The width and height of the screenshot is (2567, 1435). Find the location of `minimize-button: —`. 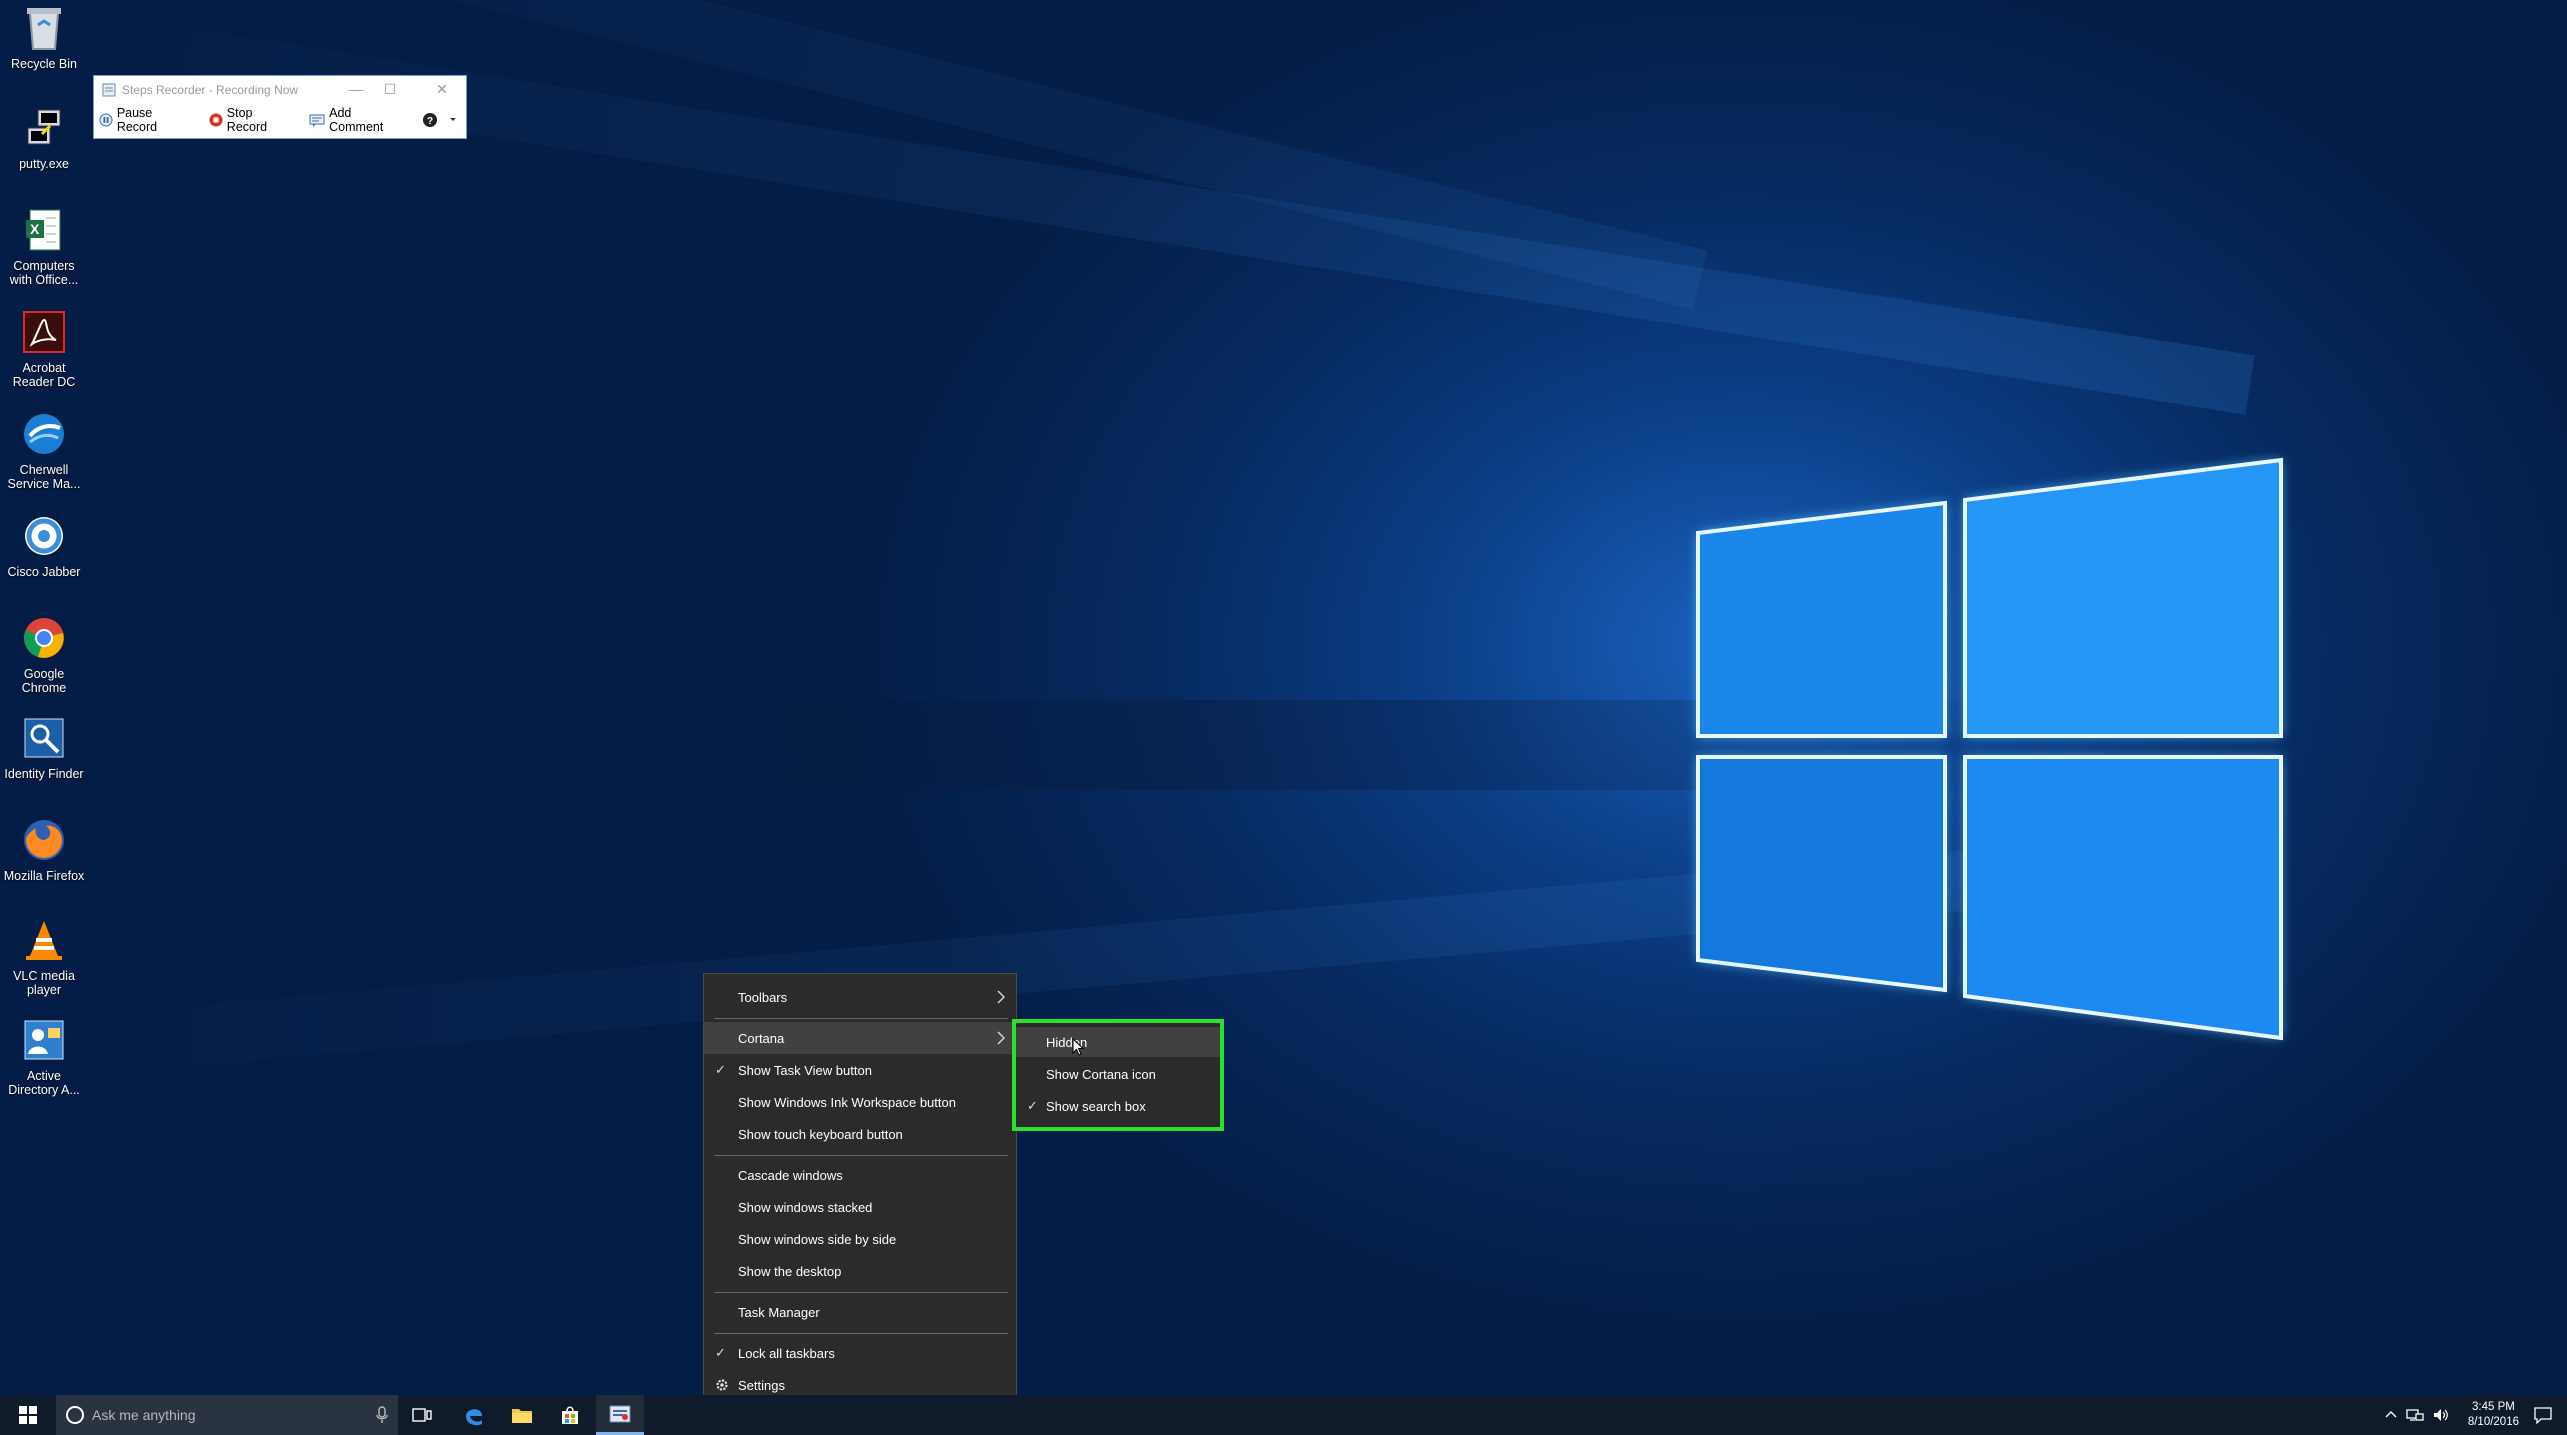

minimize-button: — is located at coordinates (356, 89).